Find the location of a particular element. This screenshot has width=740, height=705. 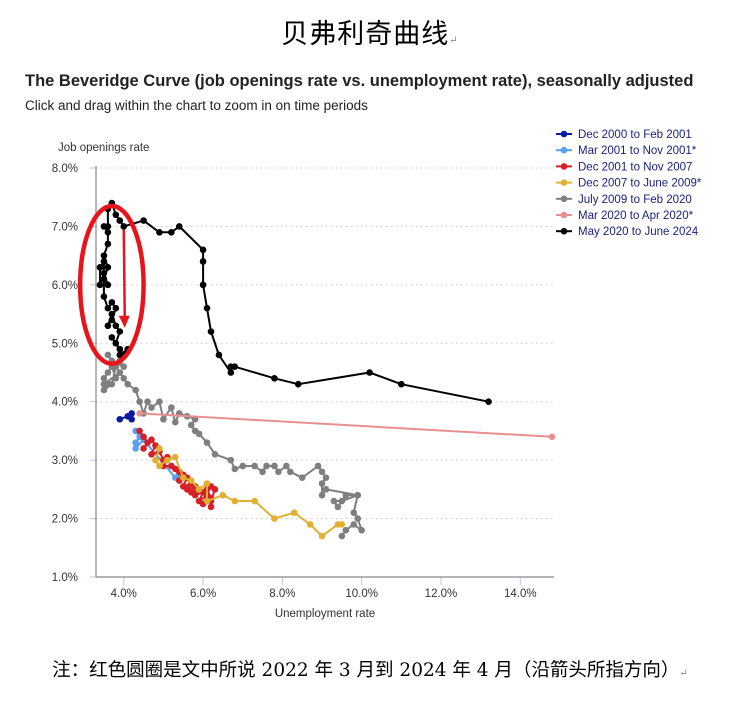

legend-item: Mar 2001 to Nov 2001* is located at coordinates (637, 151).